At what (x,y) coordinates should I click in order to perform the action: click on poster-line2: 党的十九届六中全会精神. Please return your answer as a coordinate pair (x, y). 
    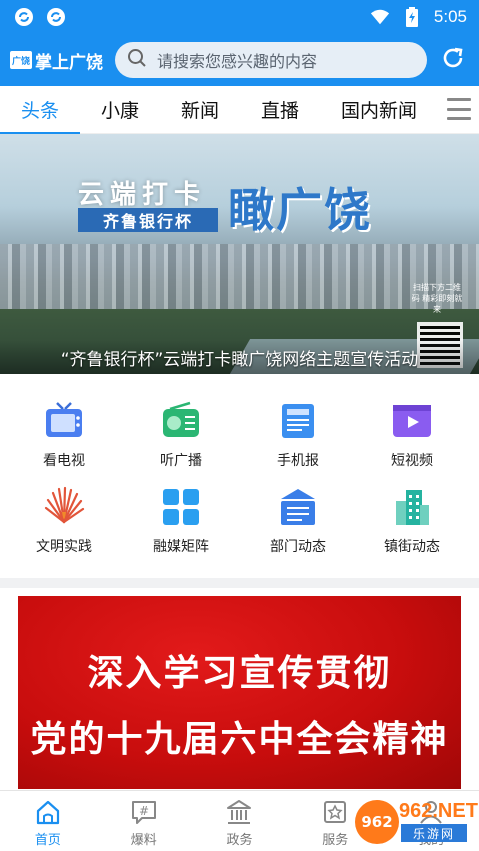
    Looking at the image, I should click on (239, 739).